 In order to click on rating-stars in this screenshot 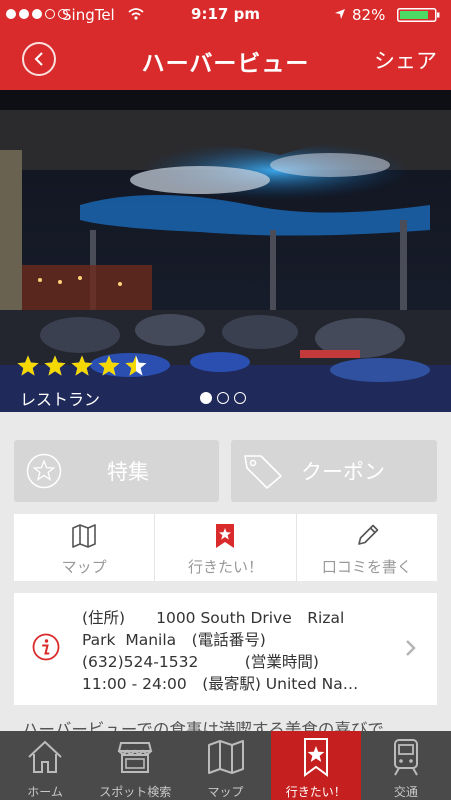, I will do `click(82, 366)`.